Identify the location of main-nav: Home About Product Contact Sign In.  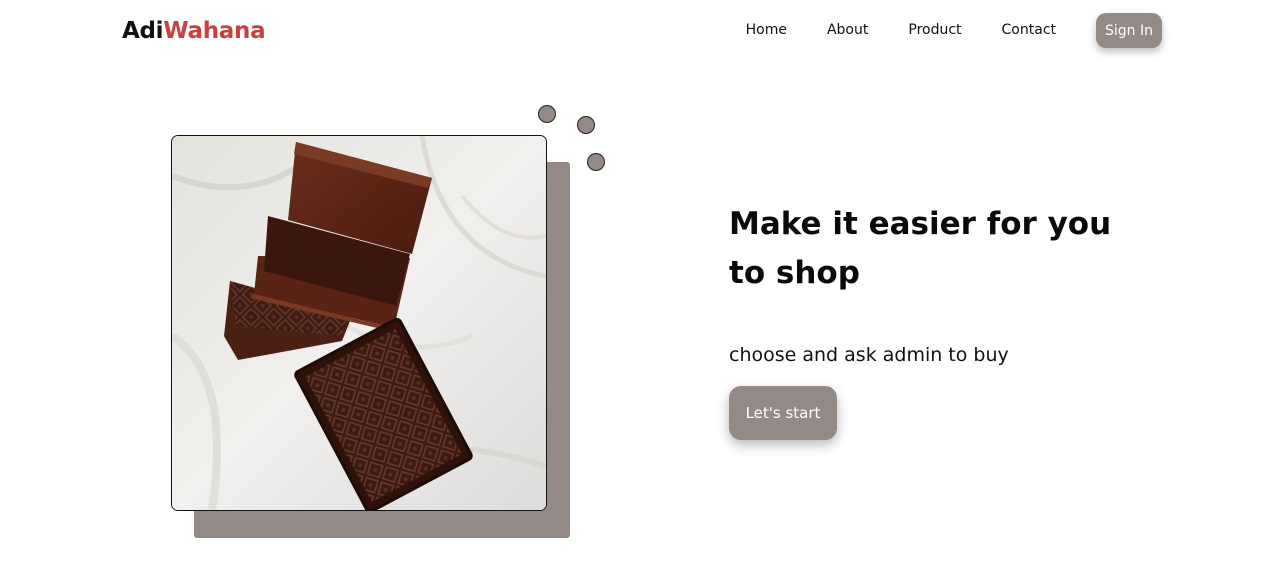
(954, 30).